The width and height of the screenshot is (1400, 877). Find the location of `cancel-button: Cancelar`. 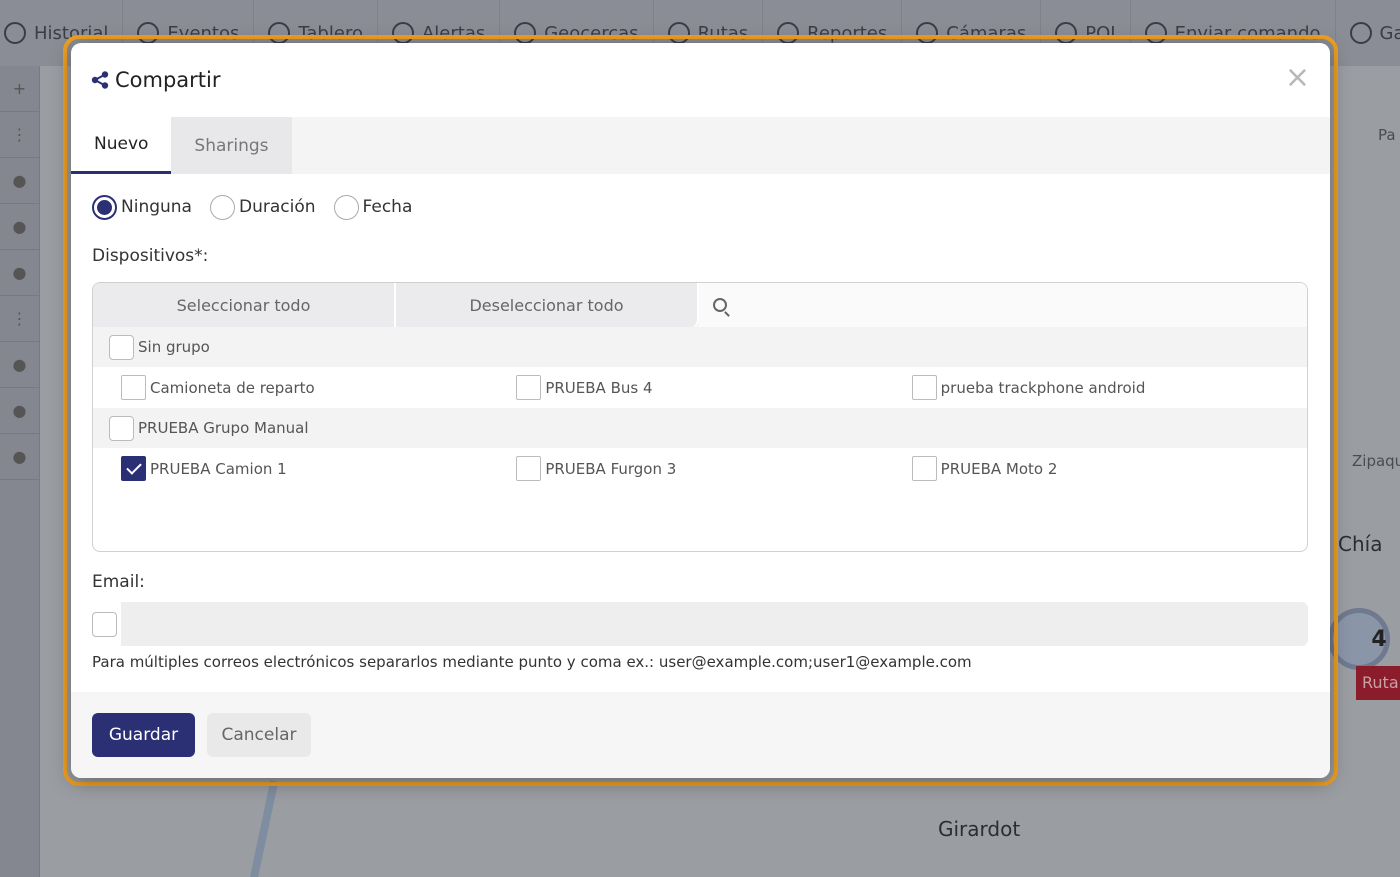

cancel-button: Cancelar is located at coordinates (259, 735).